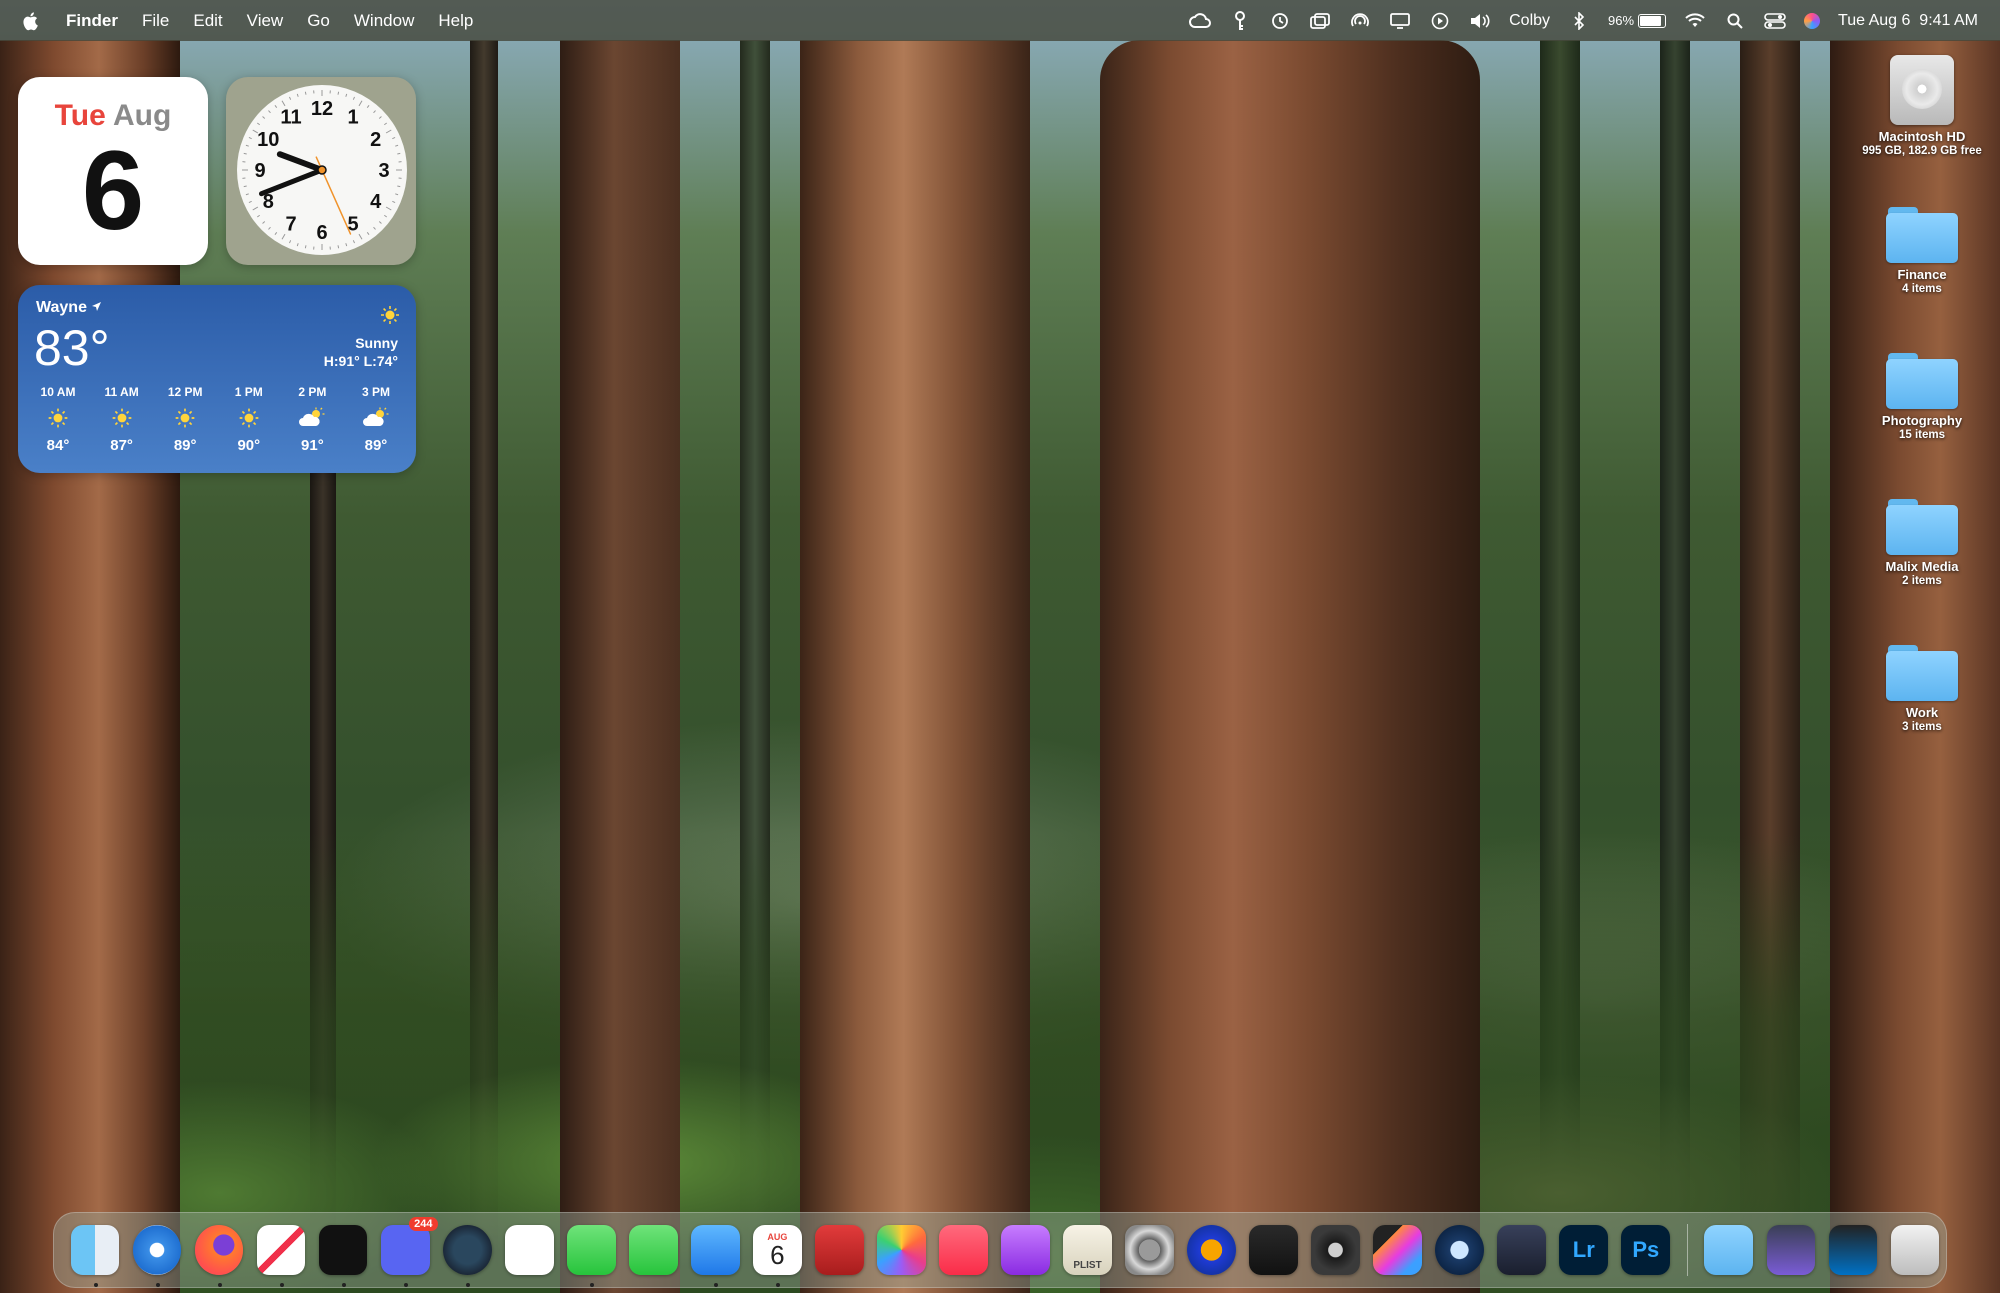 Image resolution: width=2000 pixels, height=1293 pixels. Describe the element at coordinates (265, 21) in the screenshot. I see `menu-view: View` at that location.